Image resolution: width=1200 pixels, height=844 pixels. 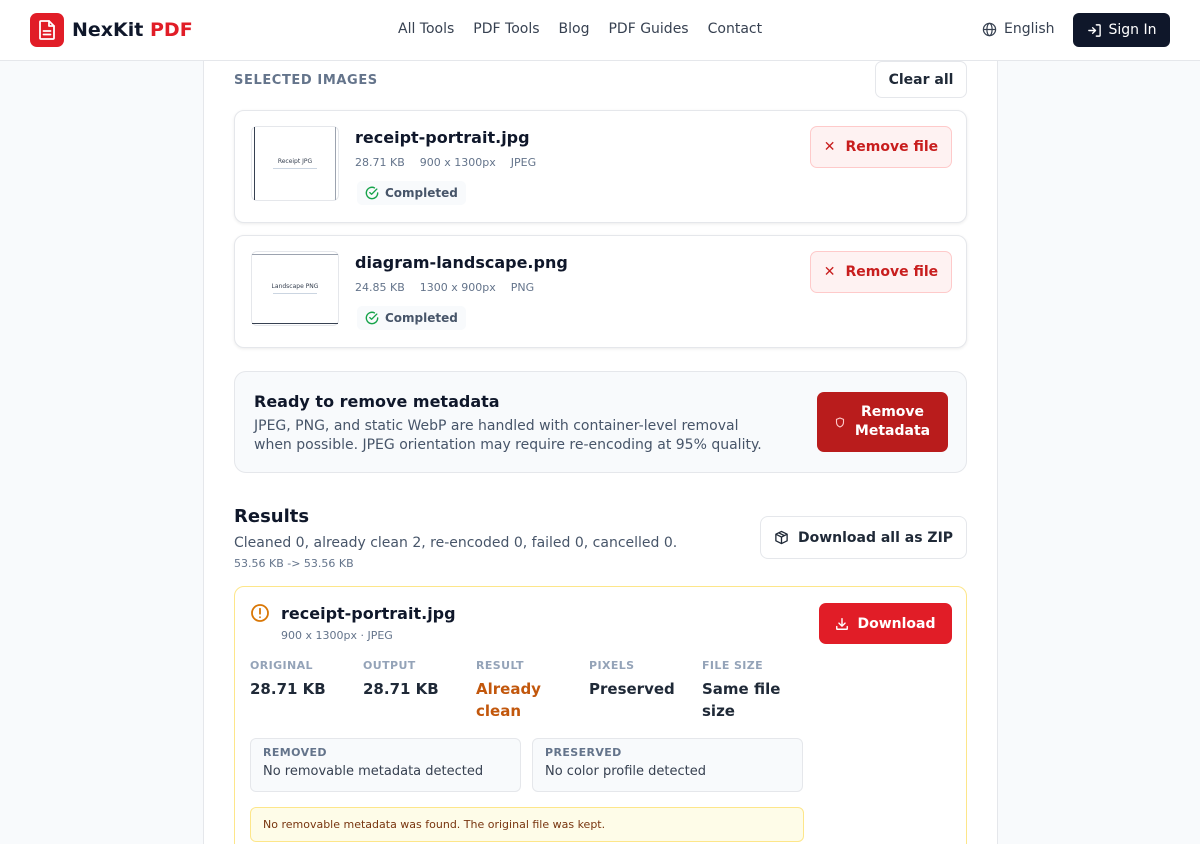 What do you see at coordinates (401, 678) in the screenshot?
I see `stat-output: OUTPUT 28.71 KB` at bounding box center [401, 678].